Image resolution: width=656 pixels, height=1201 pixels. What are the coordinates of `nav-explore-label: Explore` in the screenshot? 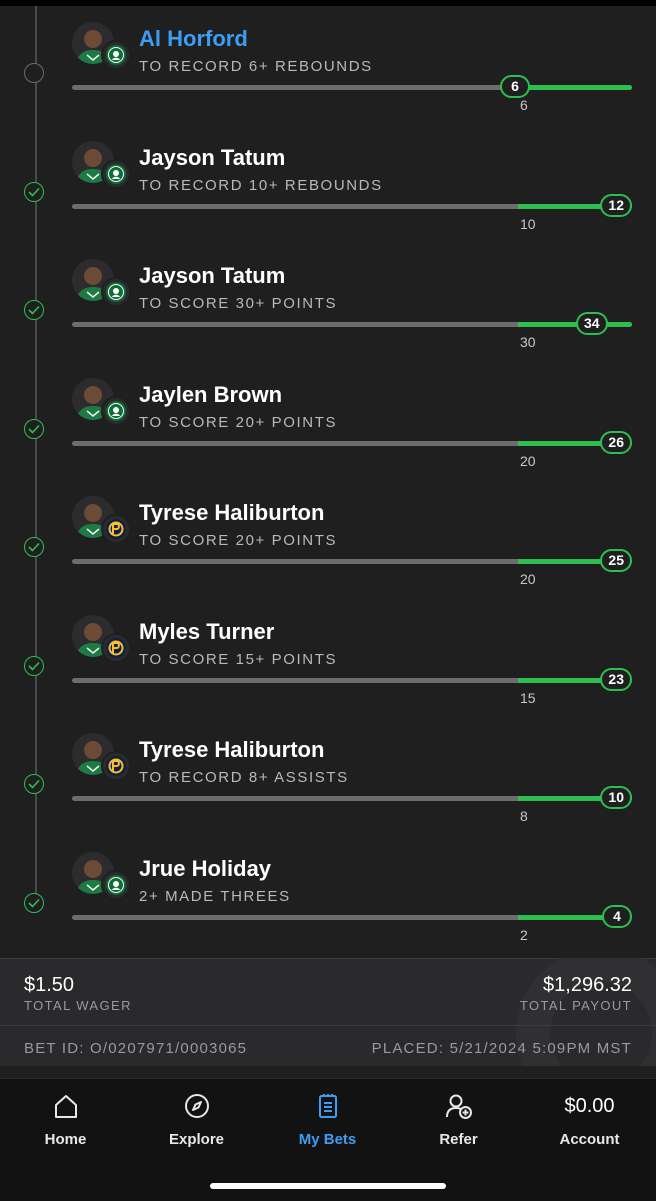 It's located at (196, 1139).